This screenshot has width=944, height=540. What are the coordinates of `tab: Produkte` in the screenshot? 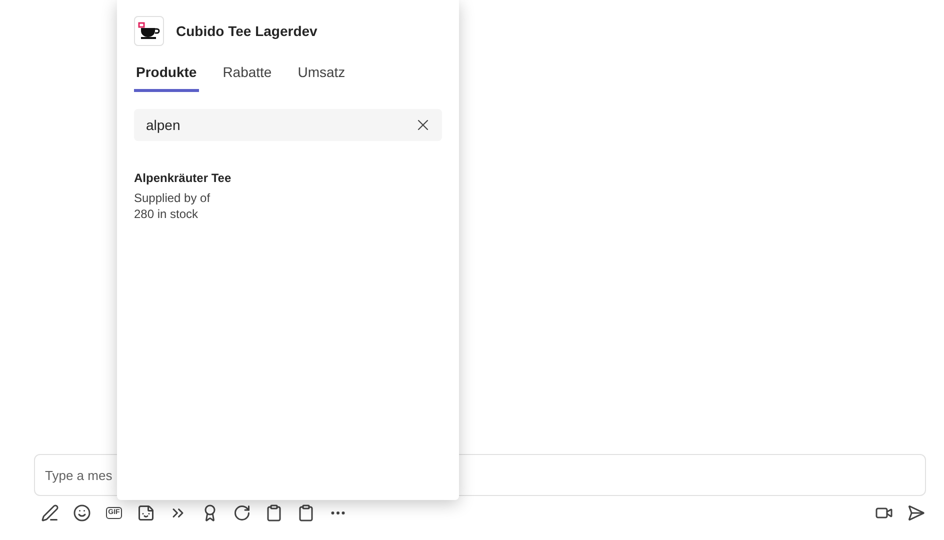 It's located at (166, 75).